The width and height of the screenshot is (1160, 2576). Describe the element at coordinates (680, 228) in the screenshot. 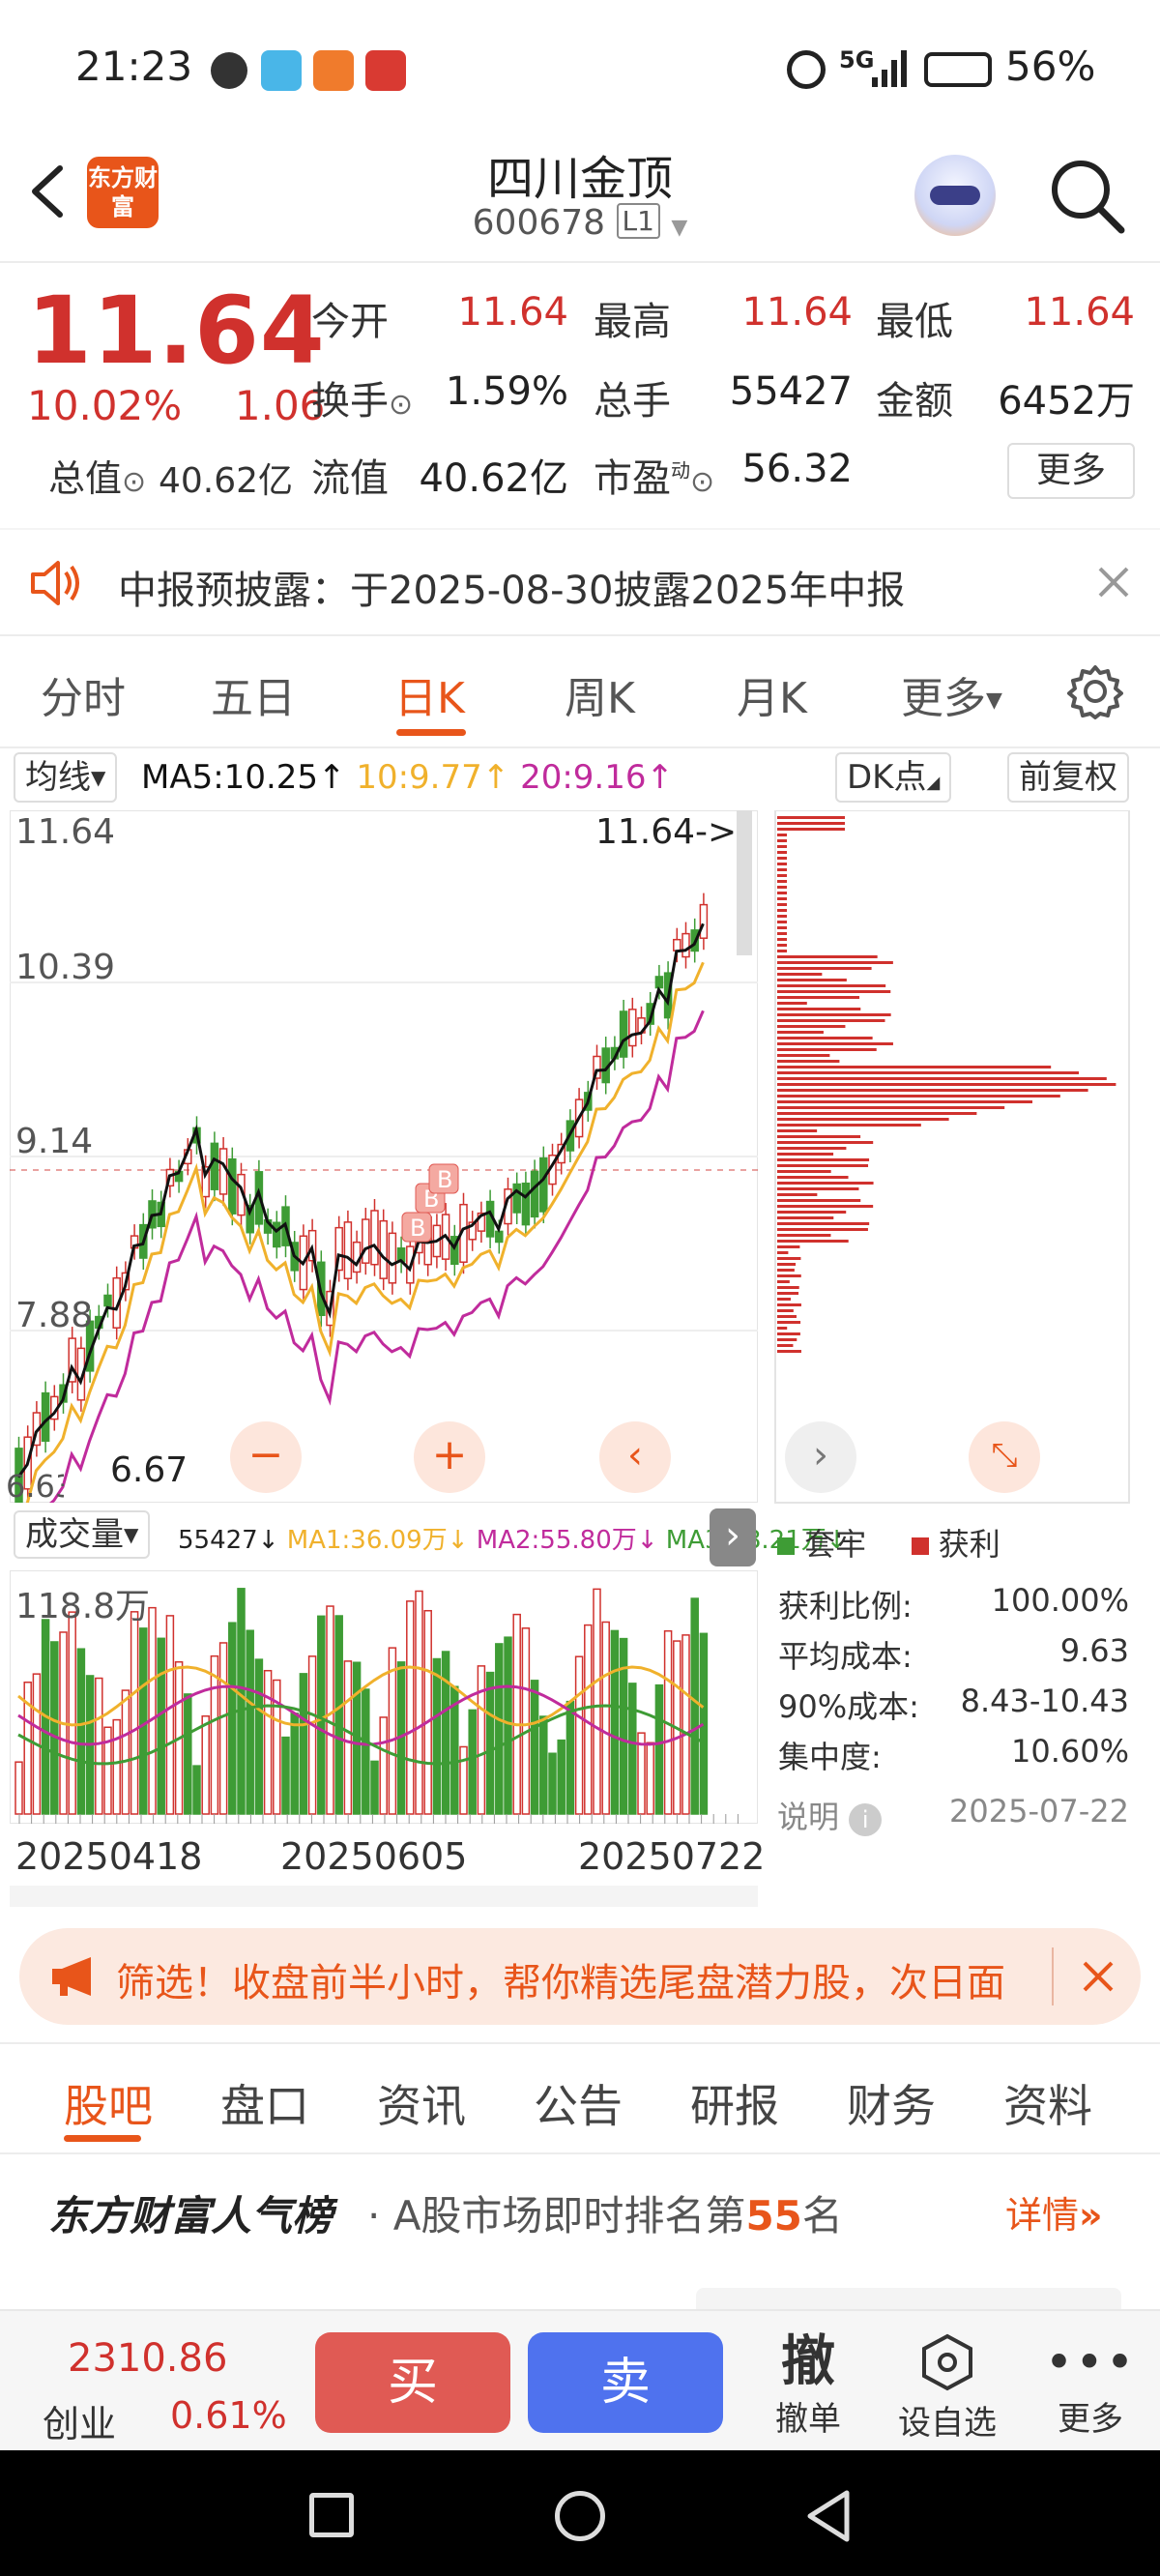

I see `chevron-down-icon: ▼` at that location.